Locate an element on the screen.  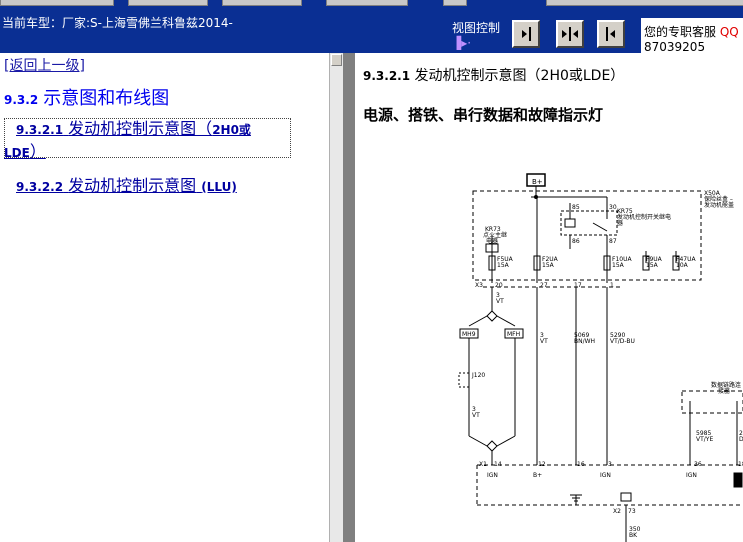
wire-color: VT/YE is located at coordinates (704, 439).